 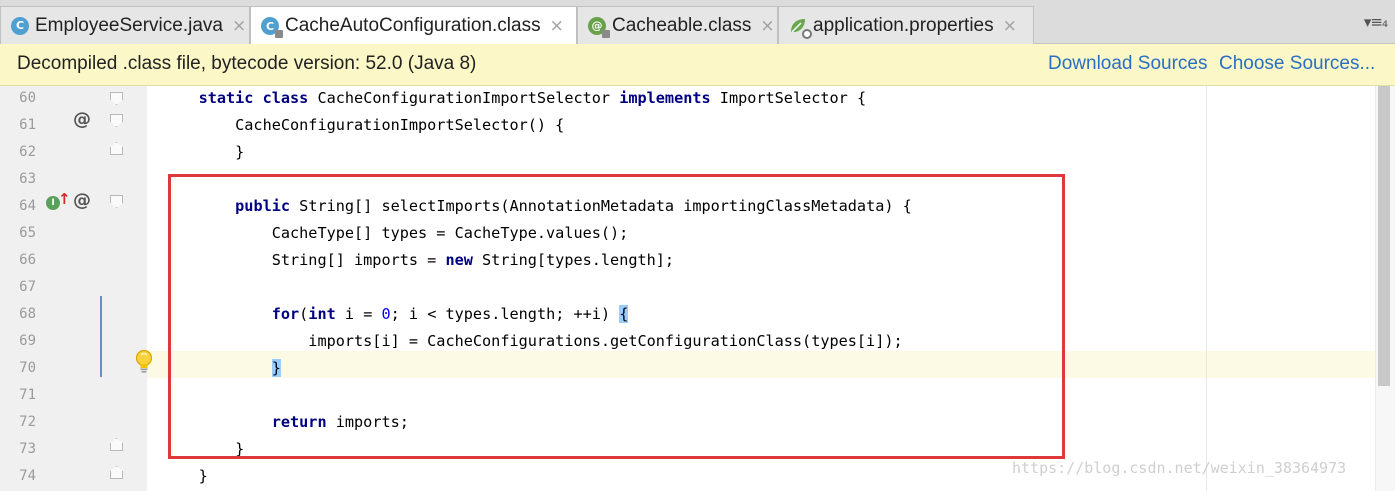 What do you see at coordinates (27, 449) in the screenshot?
I see `line-number: 73` at bounding box center [27, 449].